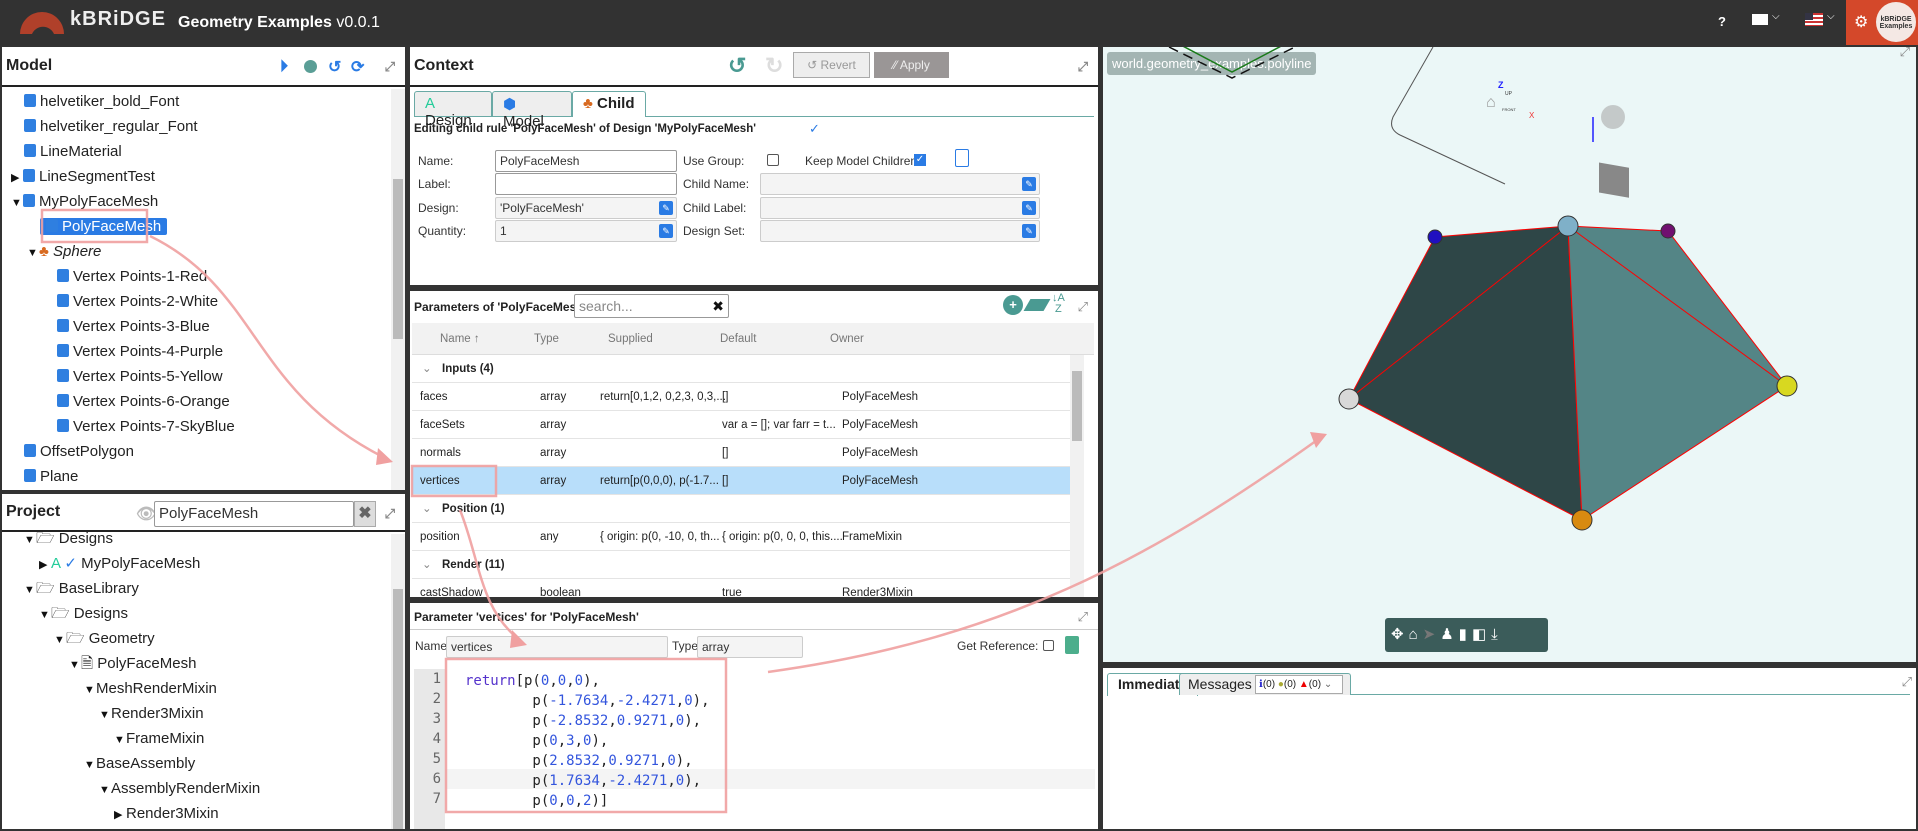 This screenshot has width=1918, height=831. What do you see at coordinates (1400, 634) in the screenshot?
I see `fit-view-icon: ✥` at bounding box center [1400, 634].